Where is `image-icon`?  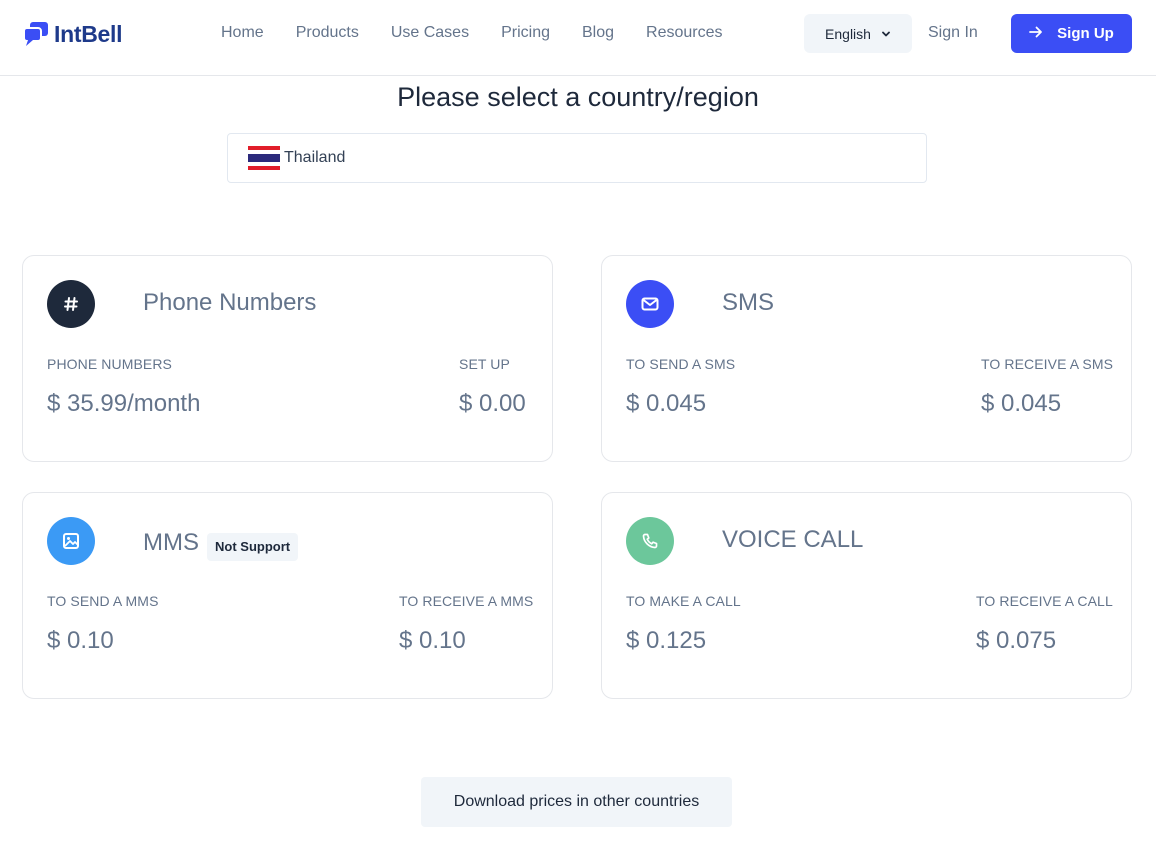 image-icon is located at coordinates (71, 541).